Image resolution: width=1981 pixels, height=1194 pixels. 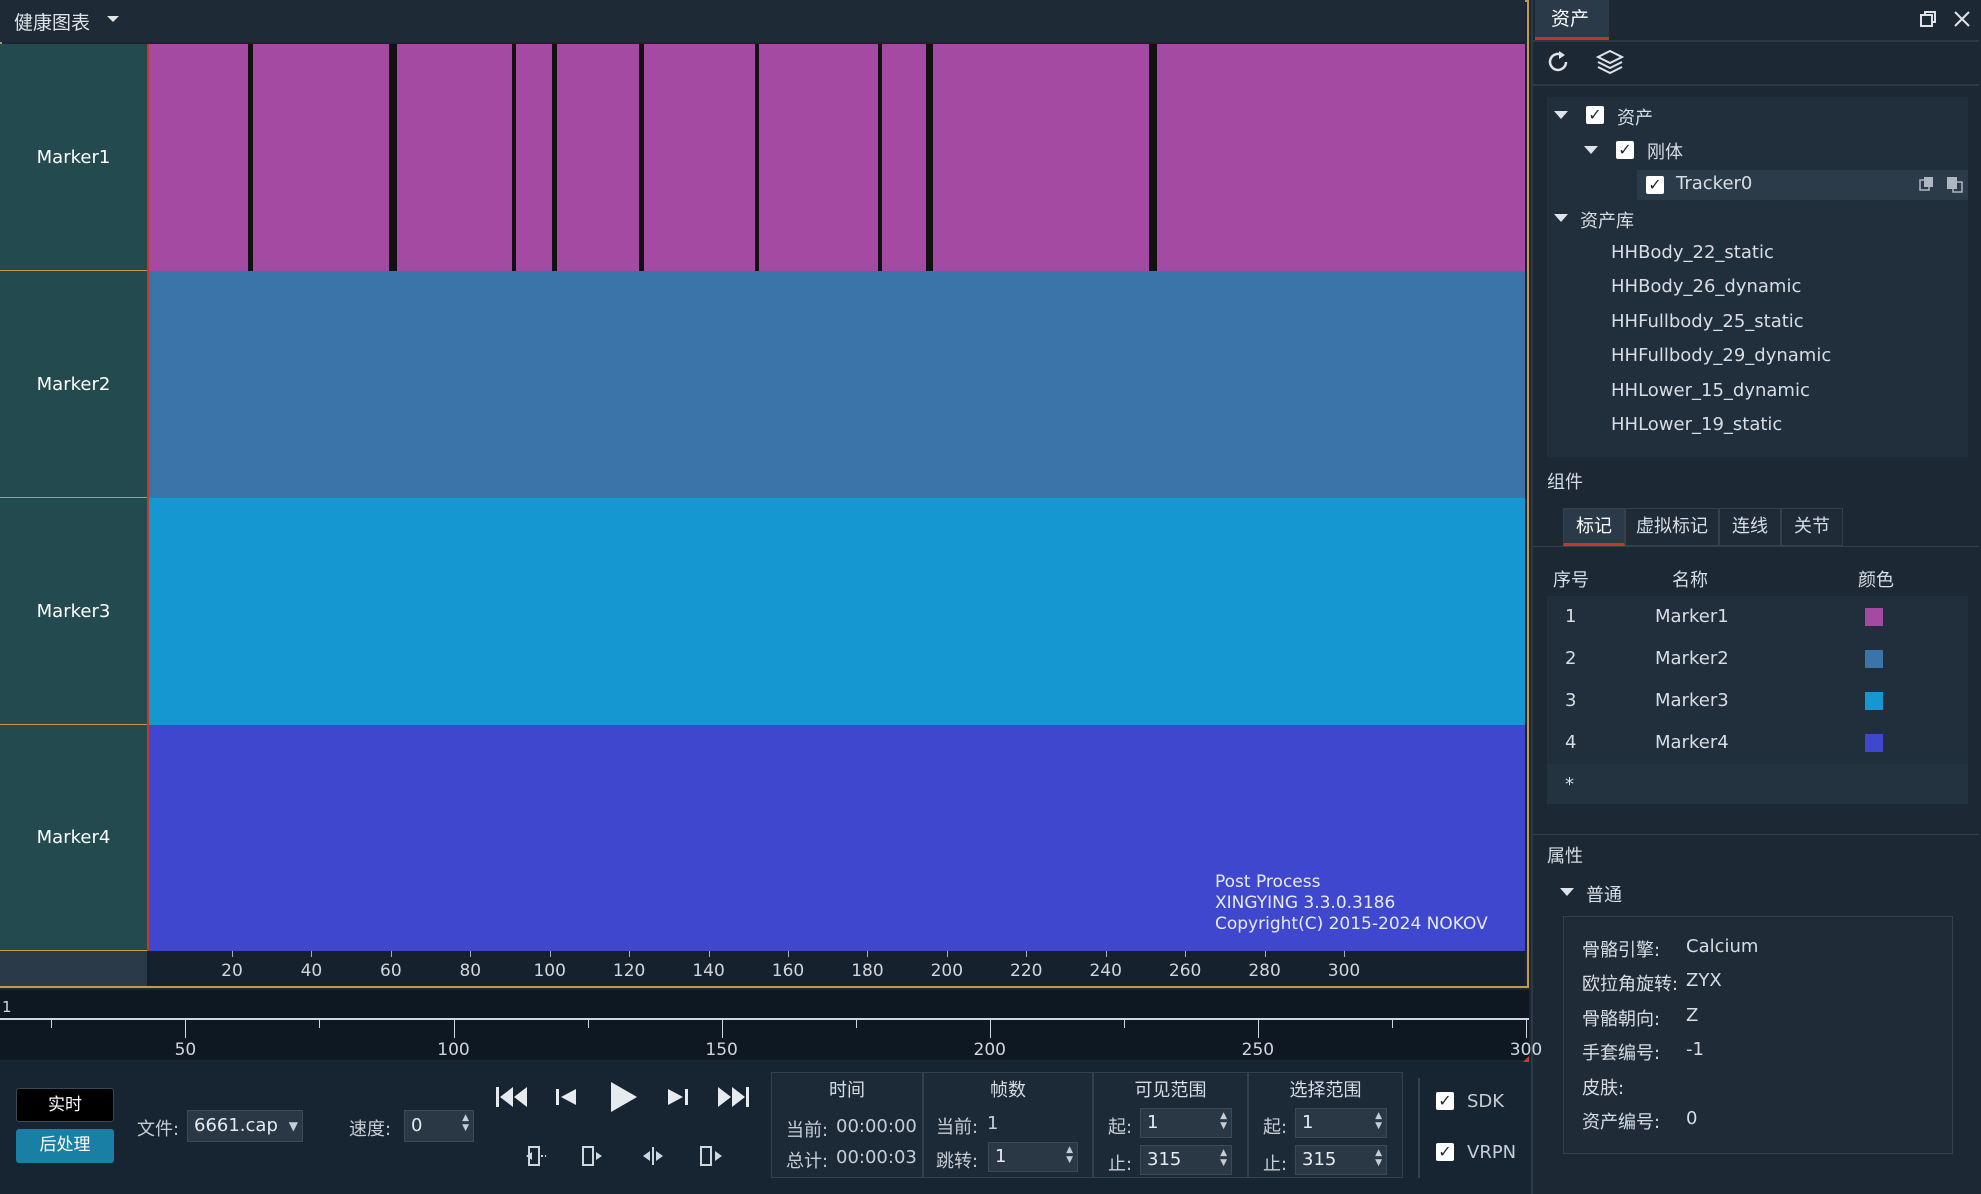 I want to click on properties-section: 普通, so click(x=1604, y=894).